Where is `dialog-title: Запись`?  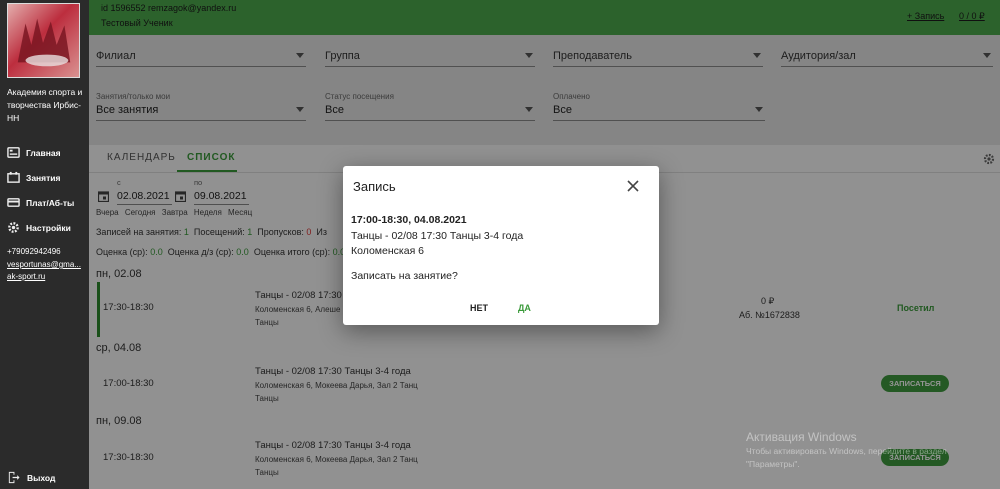 dialog-title: Запись is located at coordinates (374, 186).